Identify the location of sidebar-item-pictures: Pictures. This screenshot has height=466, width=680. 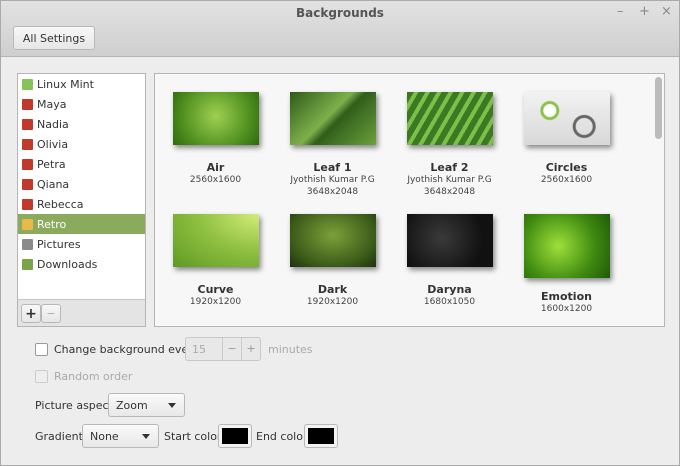
(81, 244).